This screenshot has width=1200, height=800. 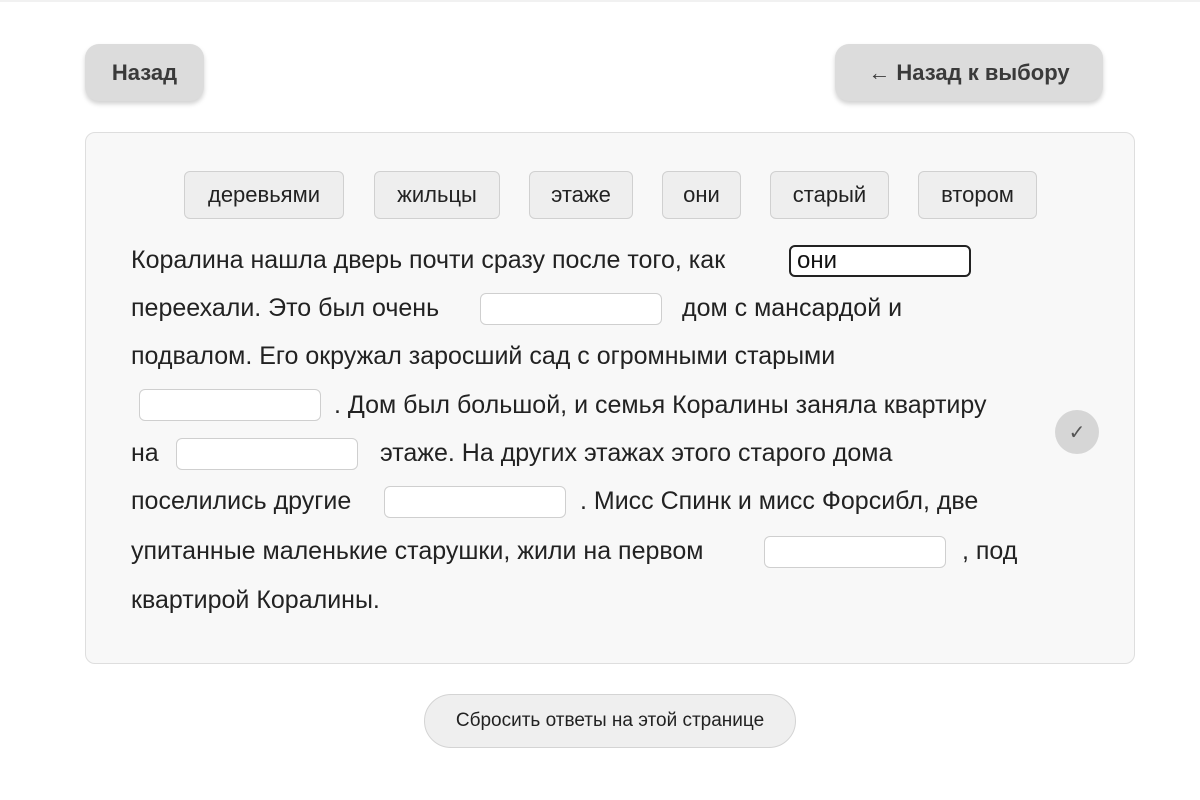 I want to click on passage-text: квартирой Коралины., so click(x=255, y=600).